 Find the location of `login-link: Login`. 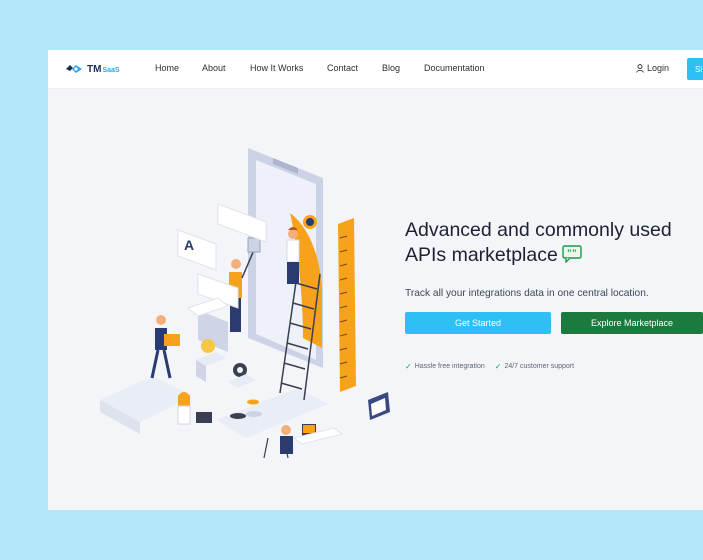

login-link: Login is located at coordinates (652, 68).